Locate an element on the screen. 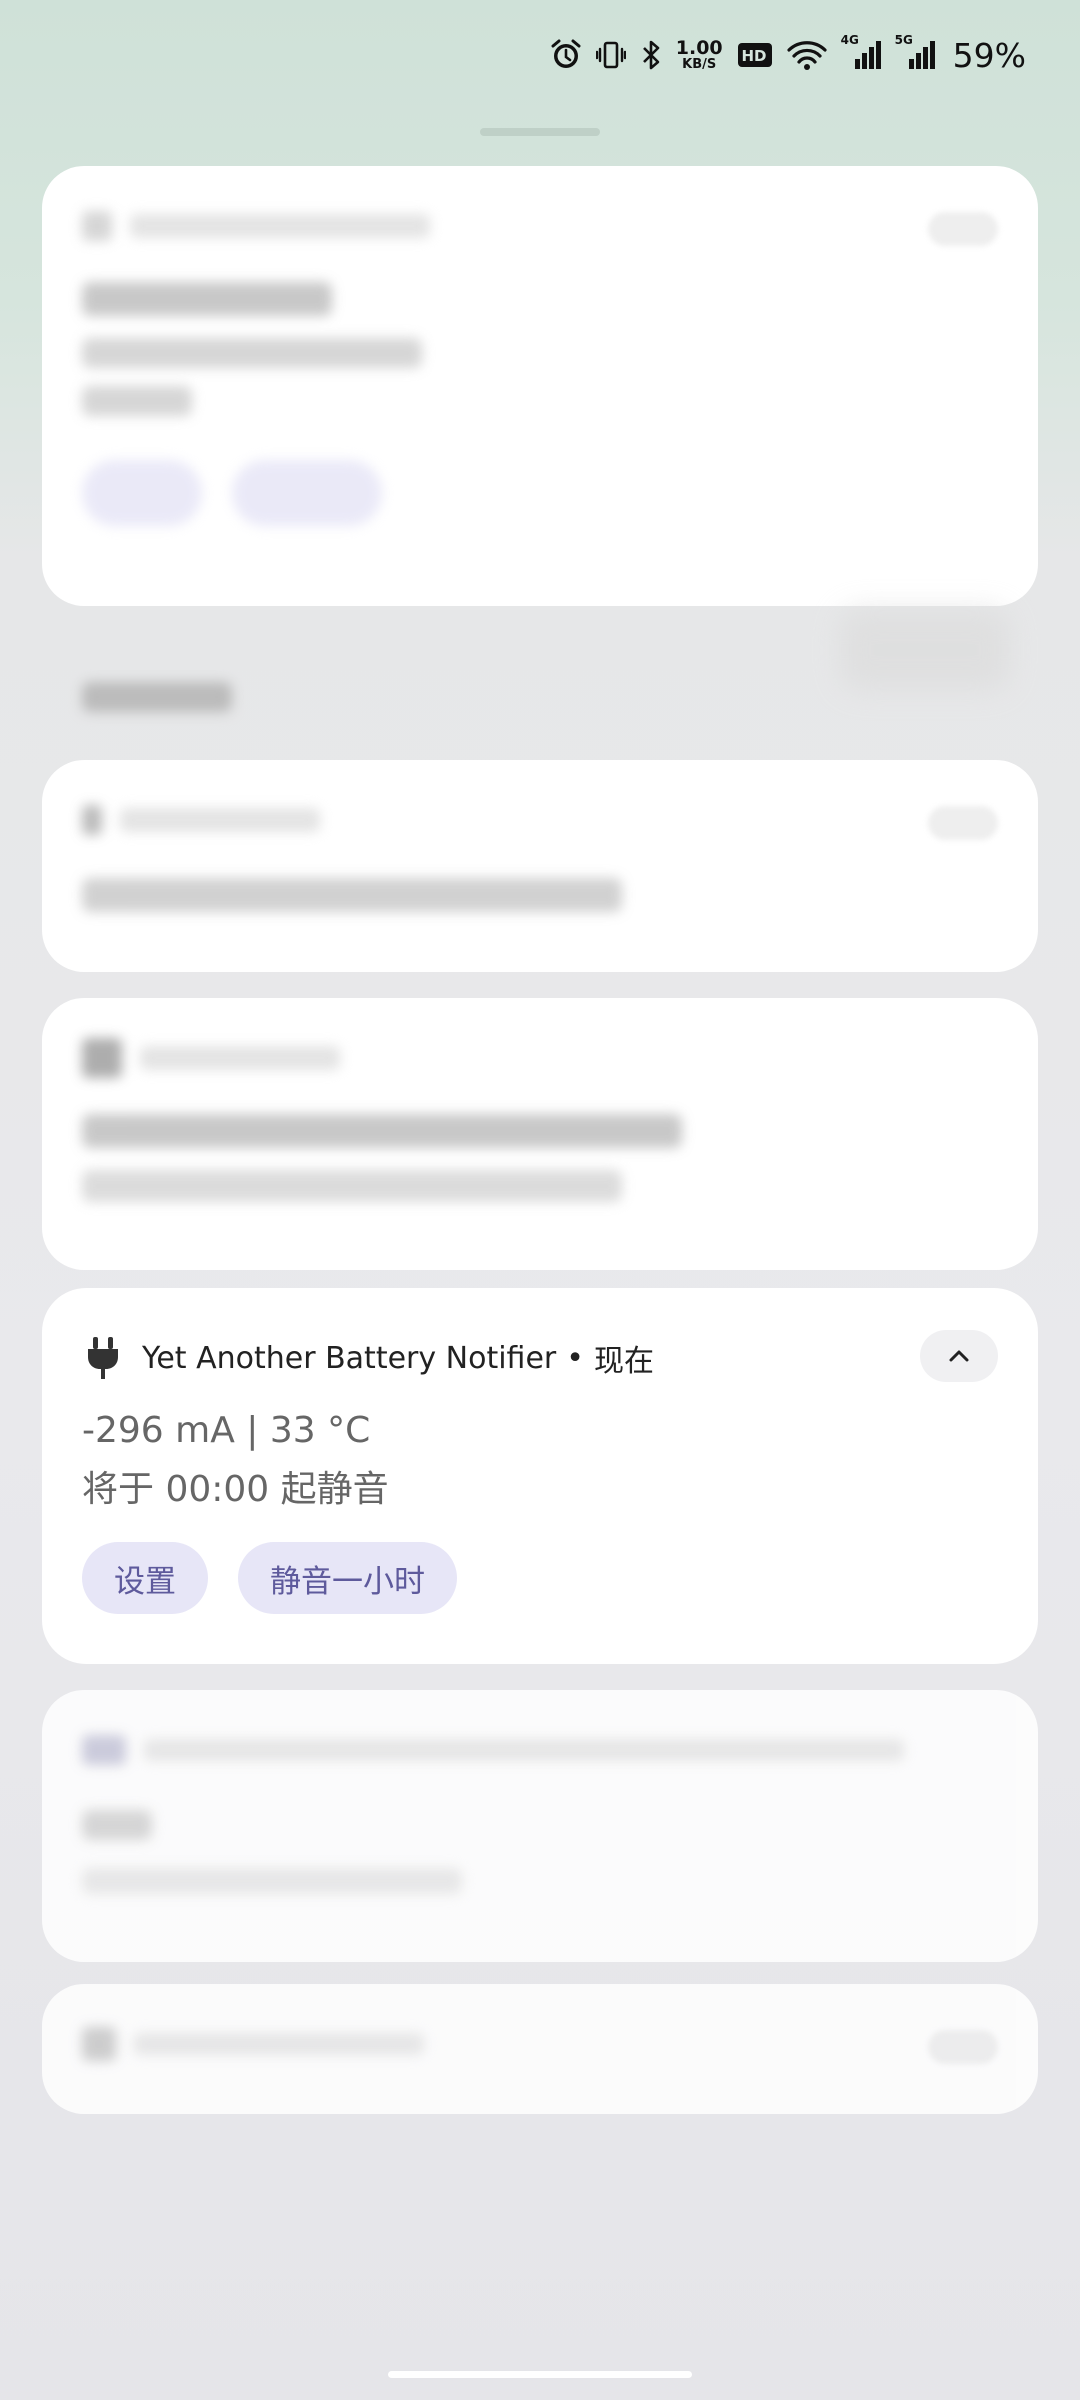  chevron-up-icon is located at coordinates (959, 1356).